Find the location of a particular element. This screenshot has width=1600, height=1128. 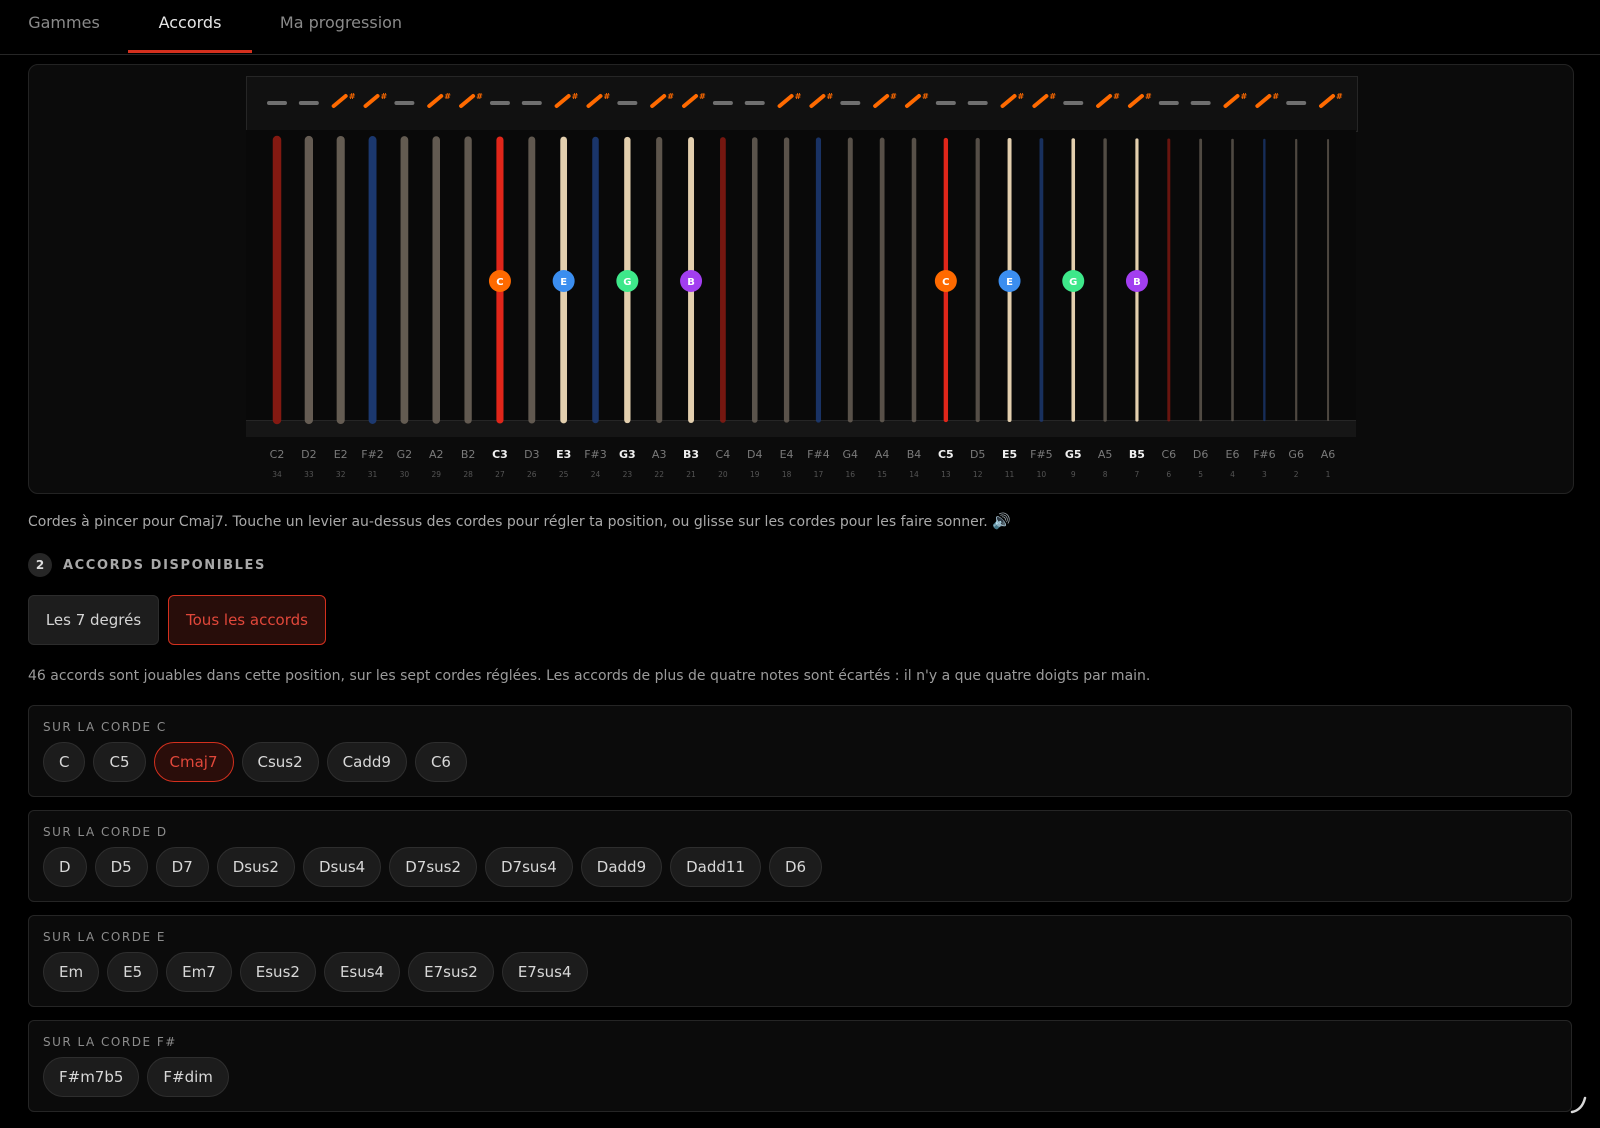

chord-chips: D D5 D7 Dsus2 Dsus4 D7sus2 D7sus4 Dadd9 Dadd11 D6 is located at coordinates (433, 867).